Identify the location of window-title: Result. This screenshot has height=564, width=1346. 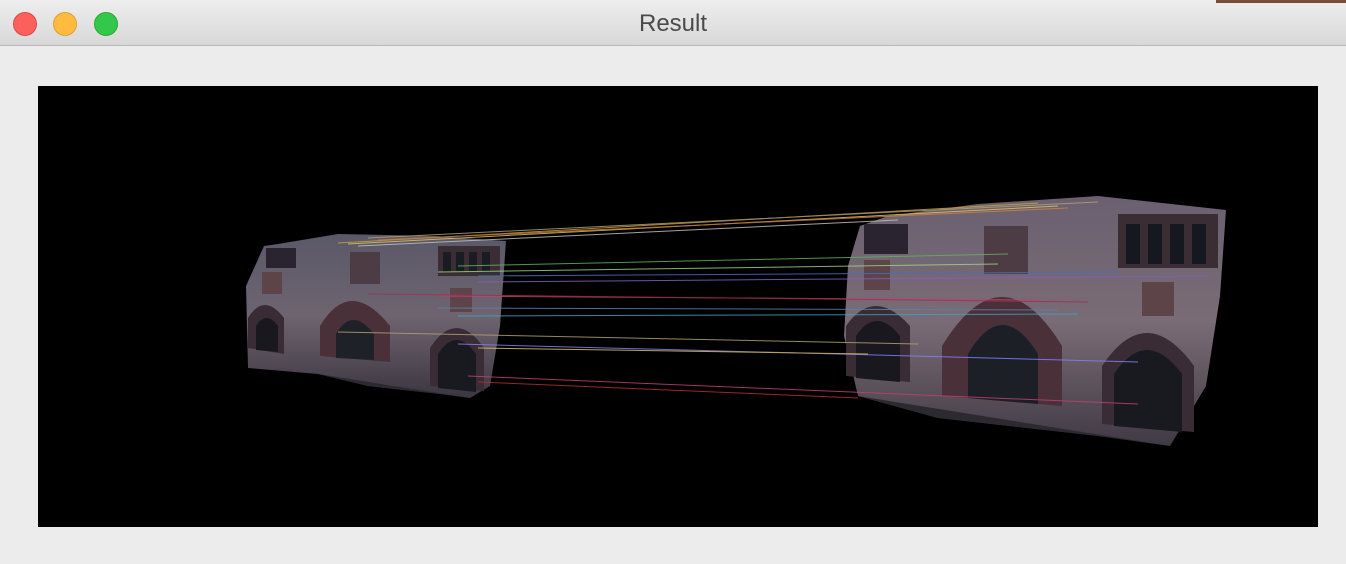
(673, 23).